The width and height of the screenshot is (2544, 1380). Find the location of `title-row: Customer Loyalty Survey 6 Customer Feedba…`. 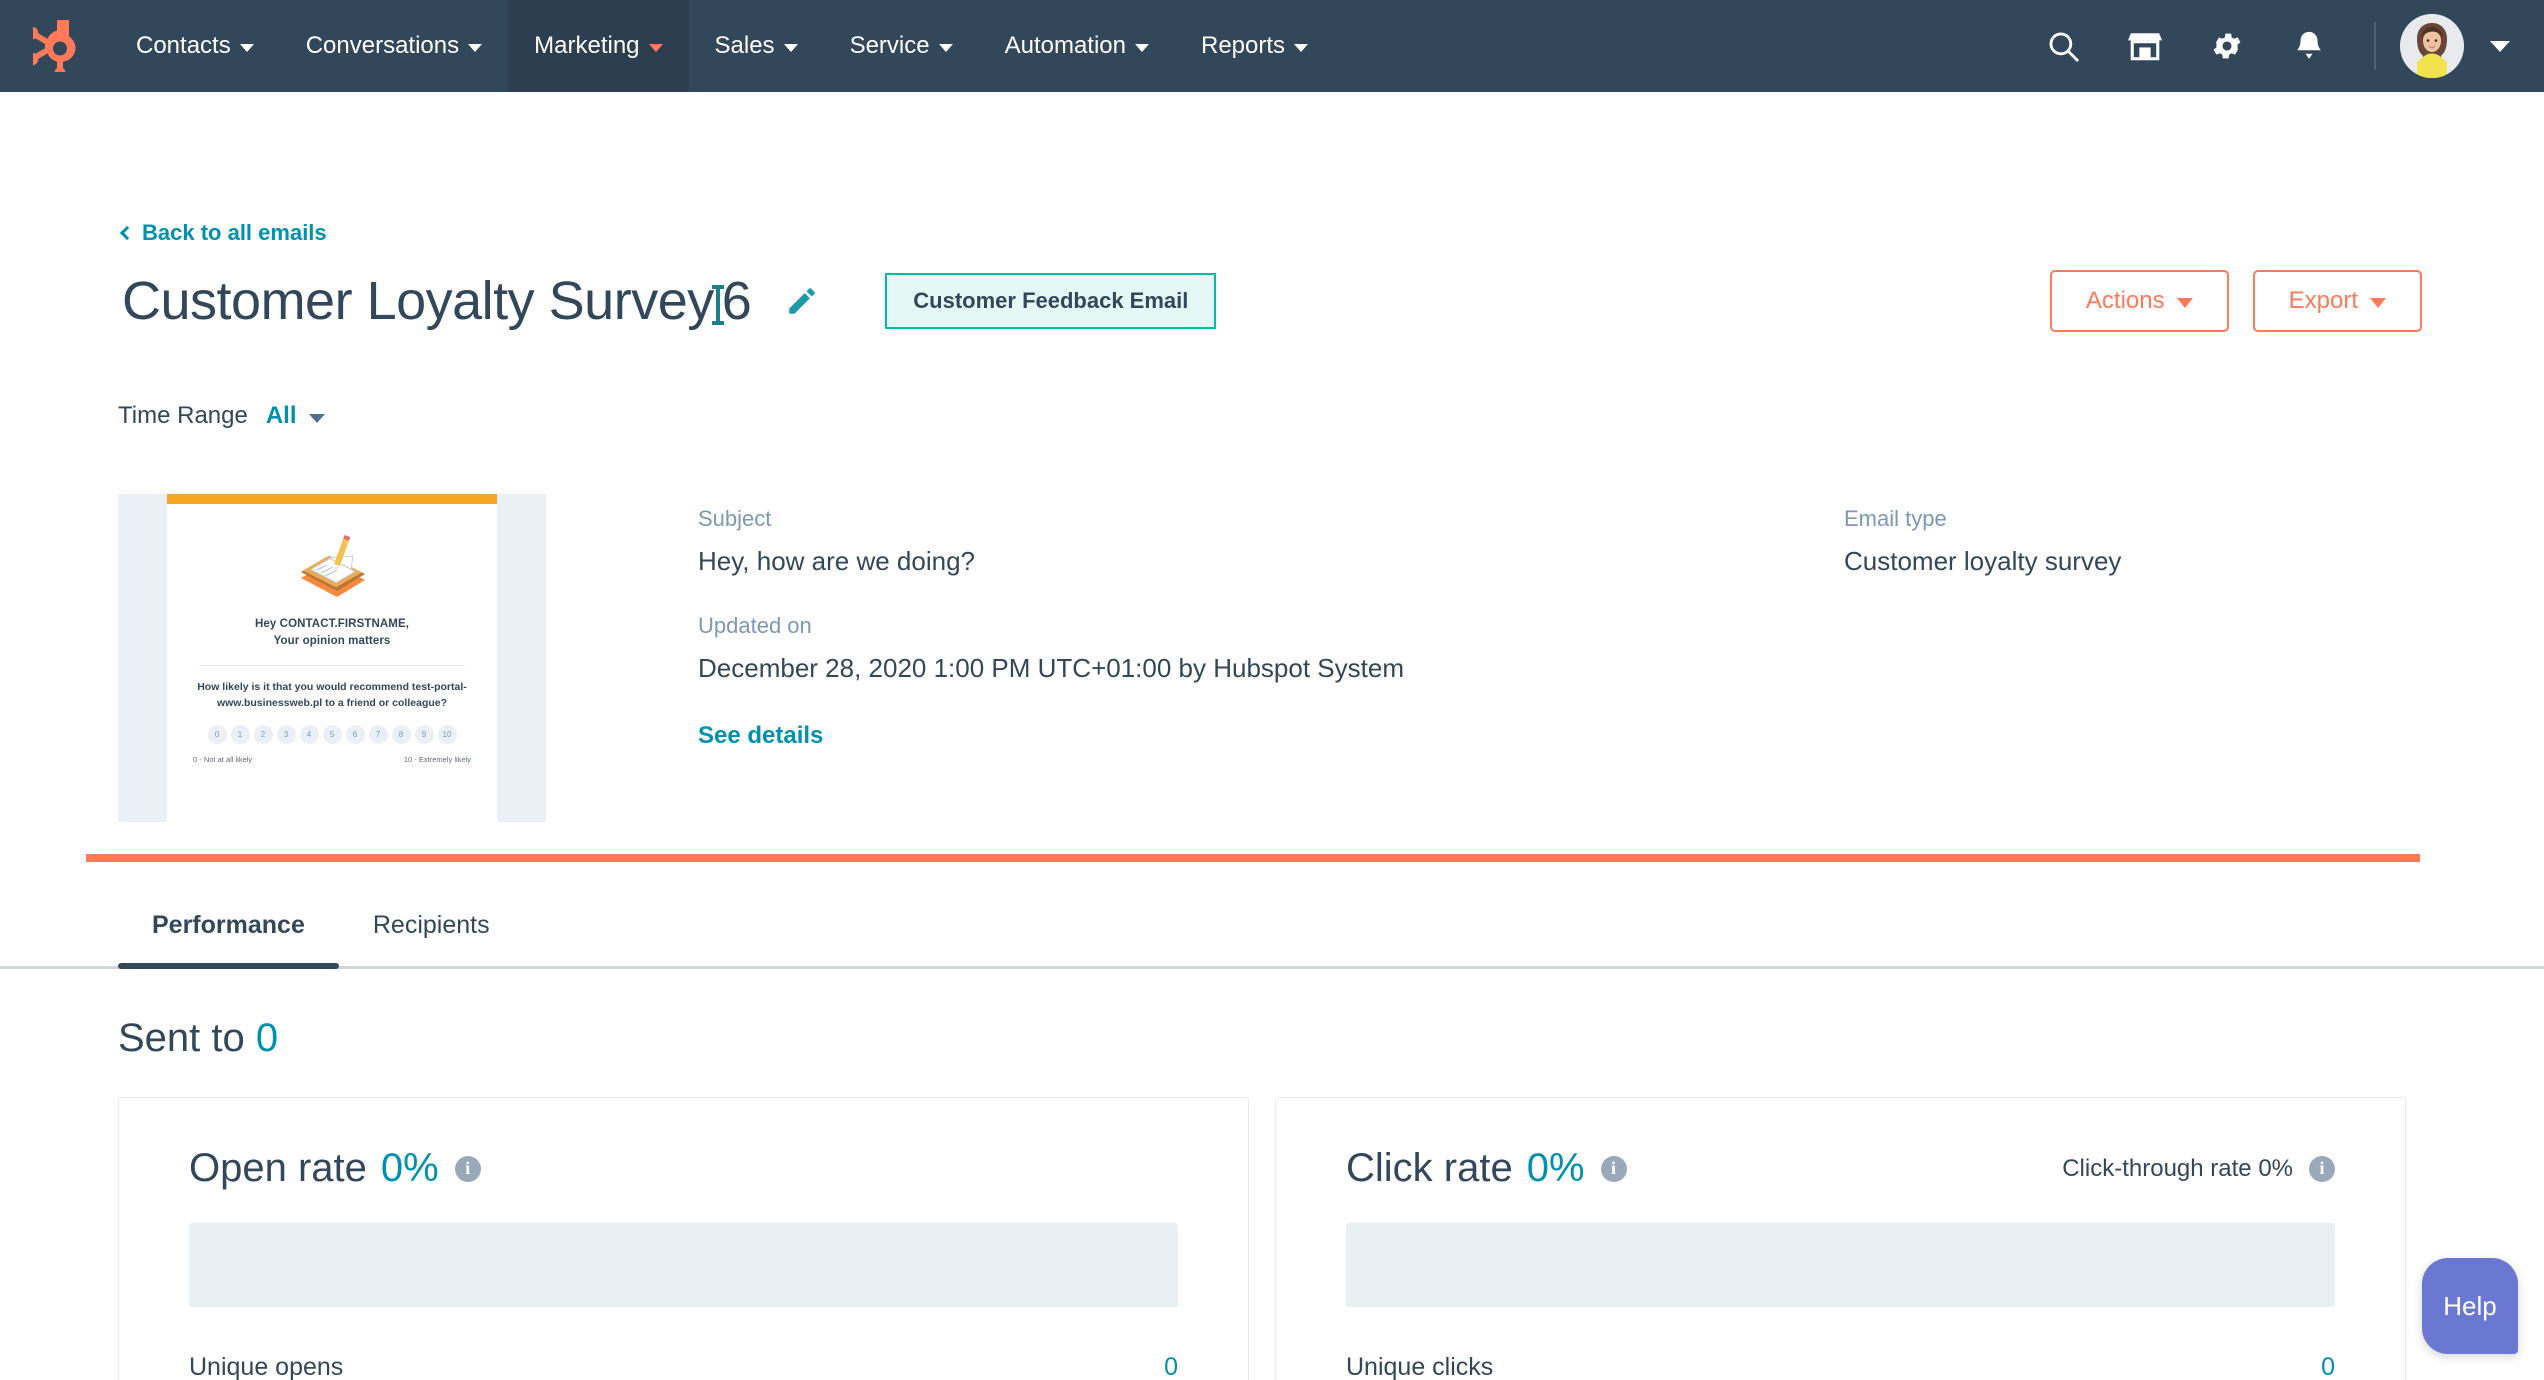

title-row: Customer Loyalty Survey 6 Customer Feedba… is located at coordinates (1272, 301).